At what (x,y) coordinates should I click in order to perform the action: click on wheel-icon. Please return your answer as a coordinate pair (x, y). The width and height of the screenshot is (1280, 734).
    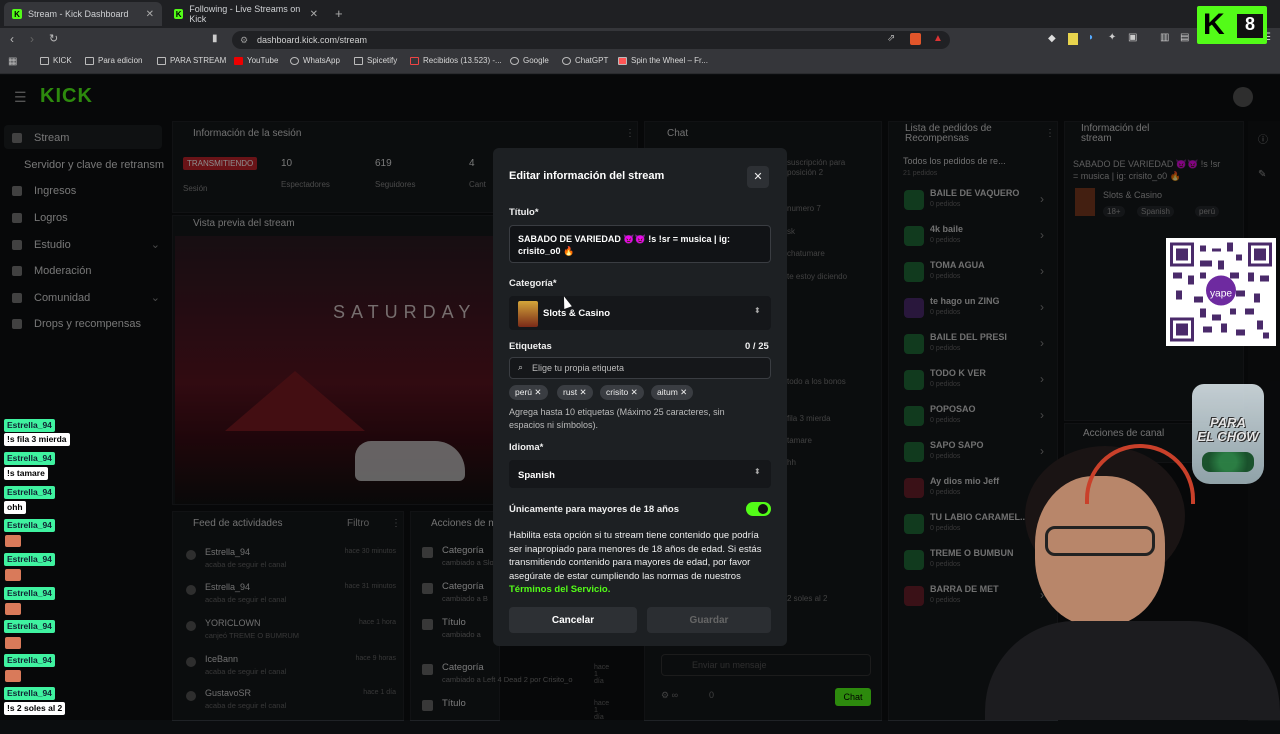
    Looking at the image, I should click on (622, 60).